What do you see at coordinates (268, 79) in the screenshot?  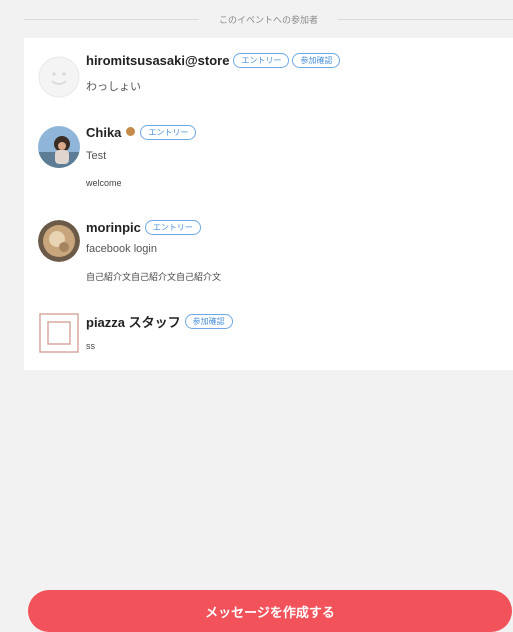 I see `participant-item: hiromitsusasaki@store エントリー 参加確認 わっしょい` at bounding box center [268, 79].